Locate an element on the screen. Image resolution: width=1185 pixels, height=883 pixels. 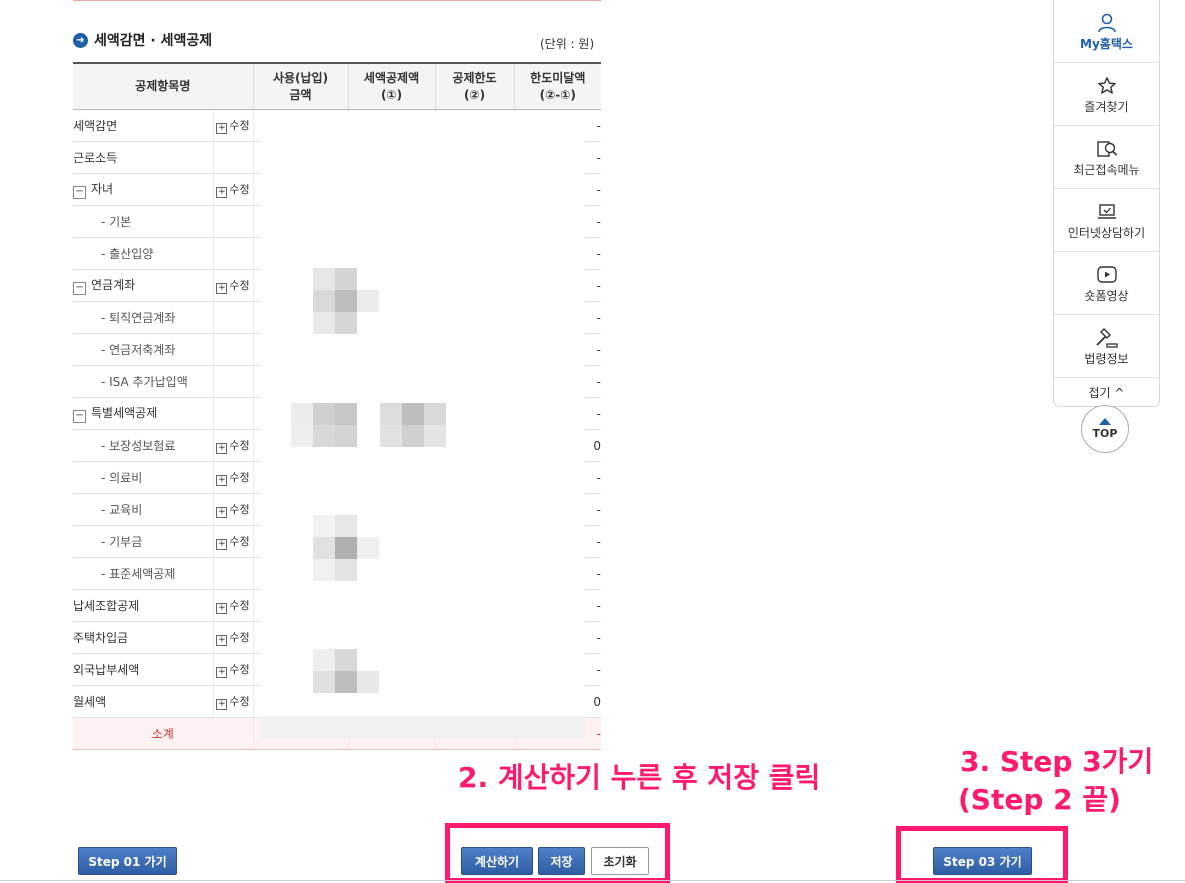
row-label-text: - 의료비 is located at coordinates (122, 478).